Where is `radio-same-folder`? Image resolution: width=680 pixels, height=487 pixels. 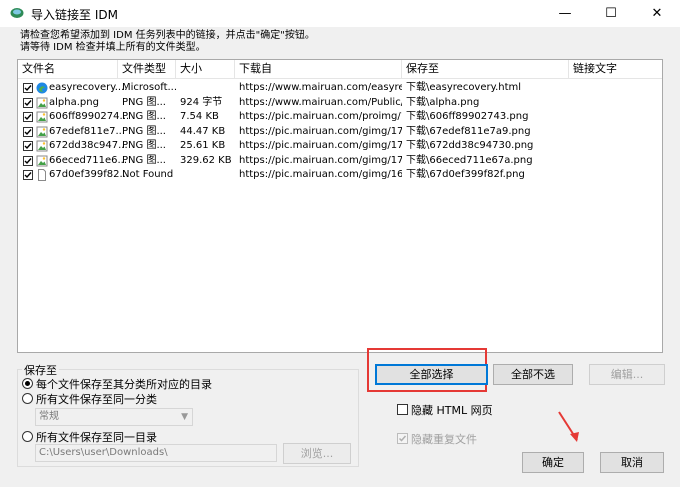
radio-same-folder is located at coordinates (27, 436).